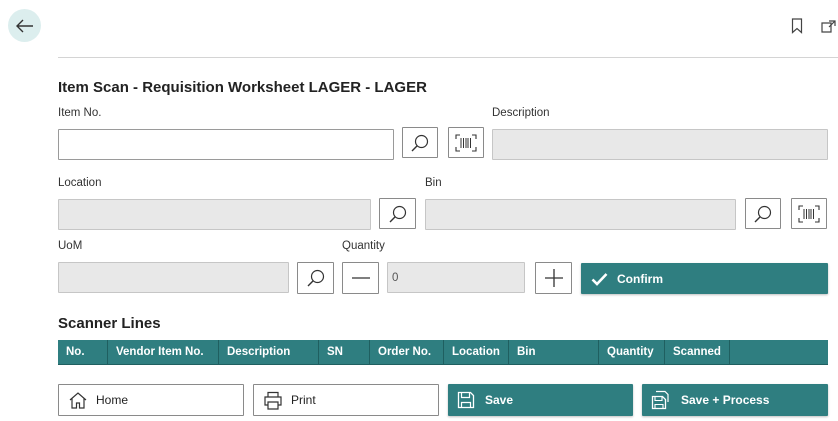  I want to click on column-header-quantity: Quantity, so click(632, 352).